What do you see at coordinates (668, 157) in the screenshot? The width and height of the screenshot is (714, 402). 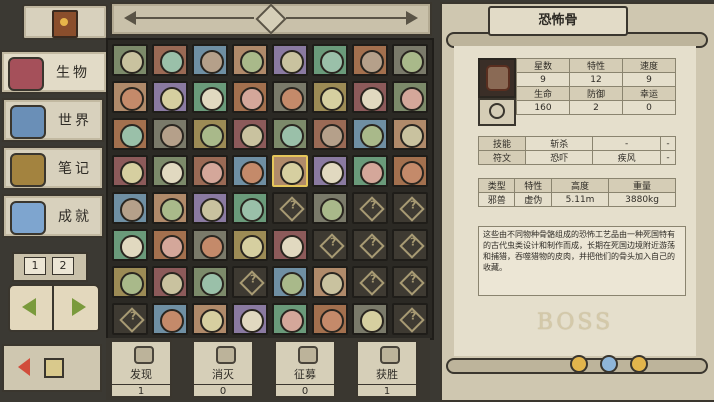 I see `rune-slot: -` at bounding box center [668, 157].